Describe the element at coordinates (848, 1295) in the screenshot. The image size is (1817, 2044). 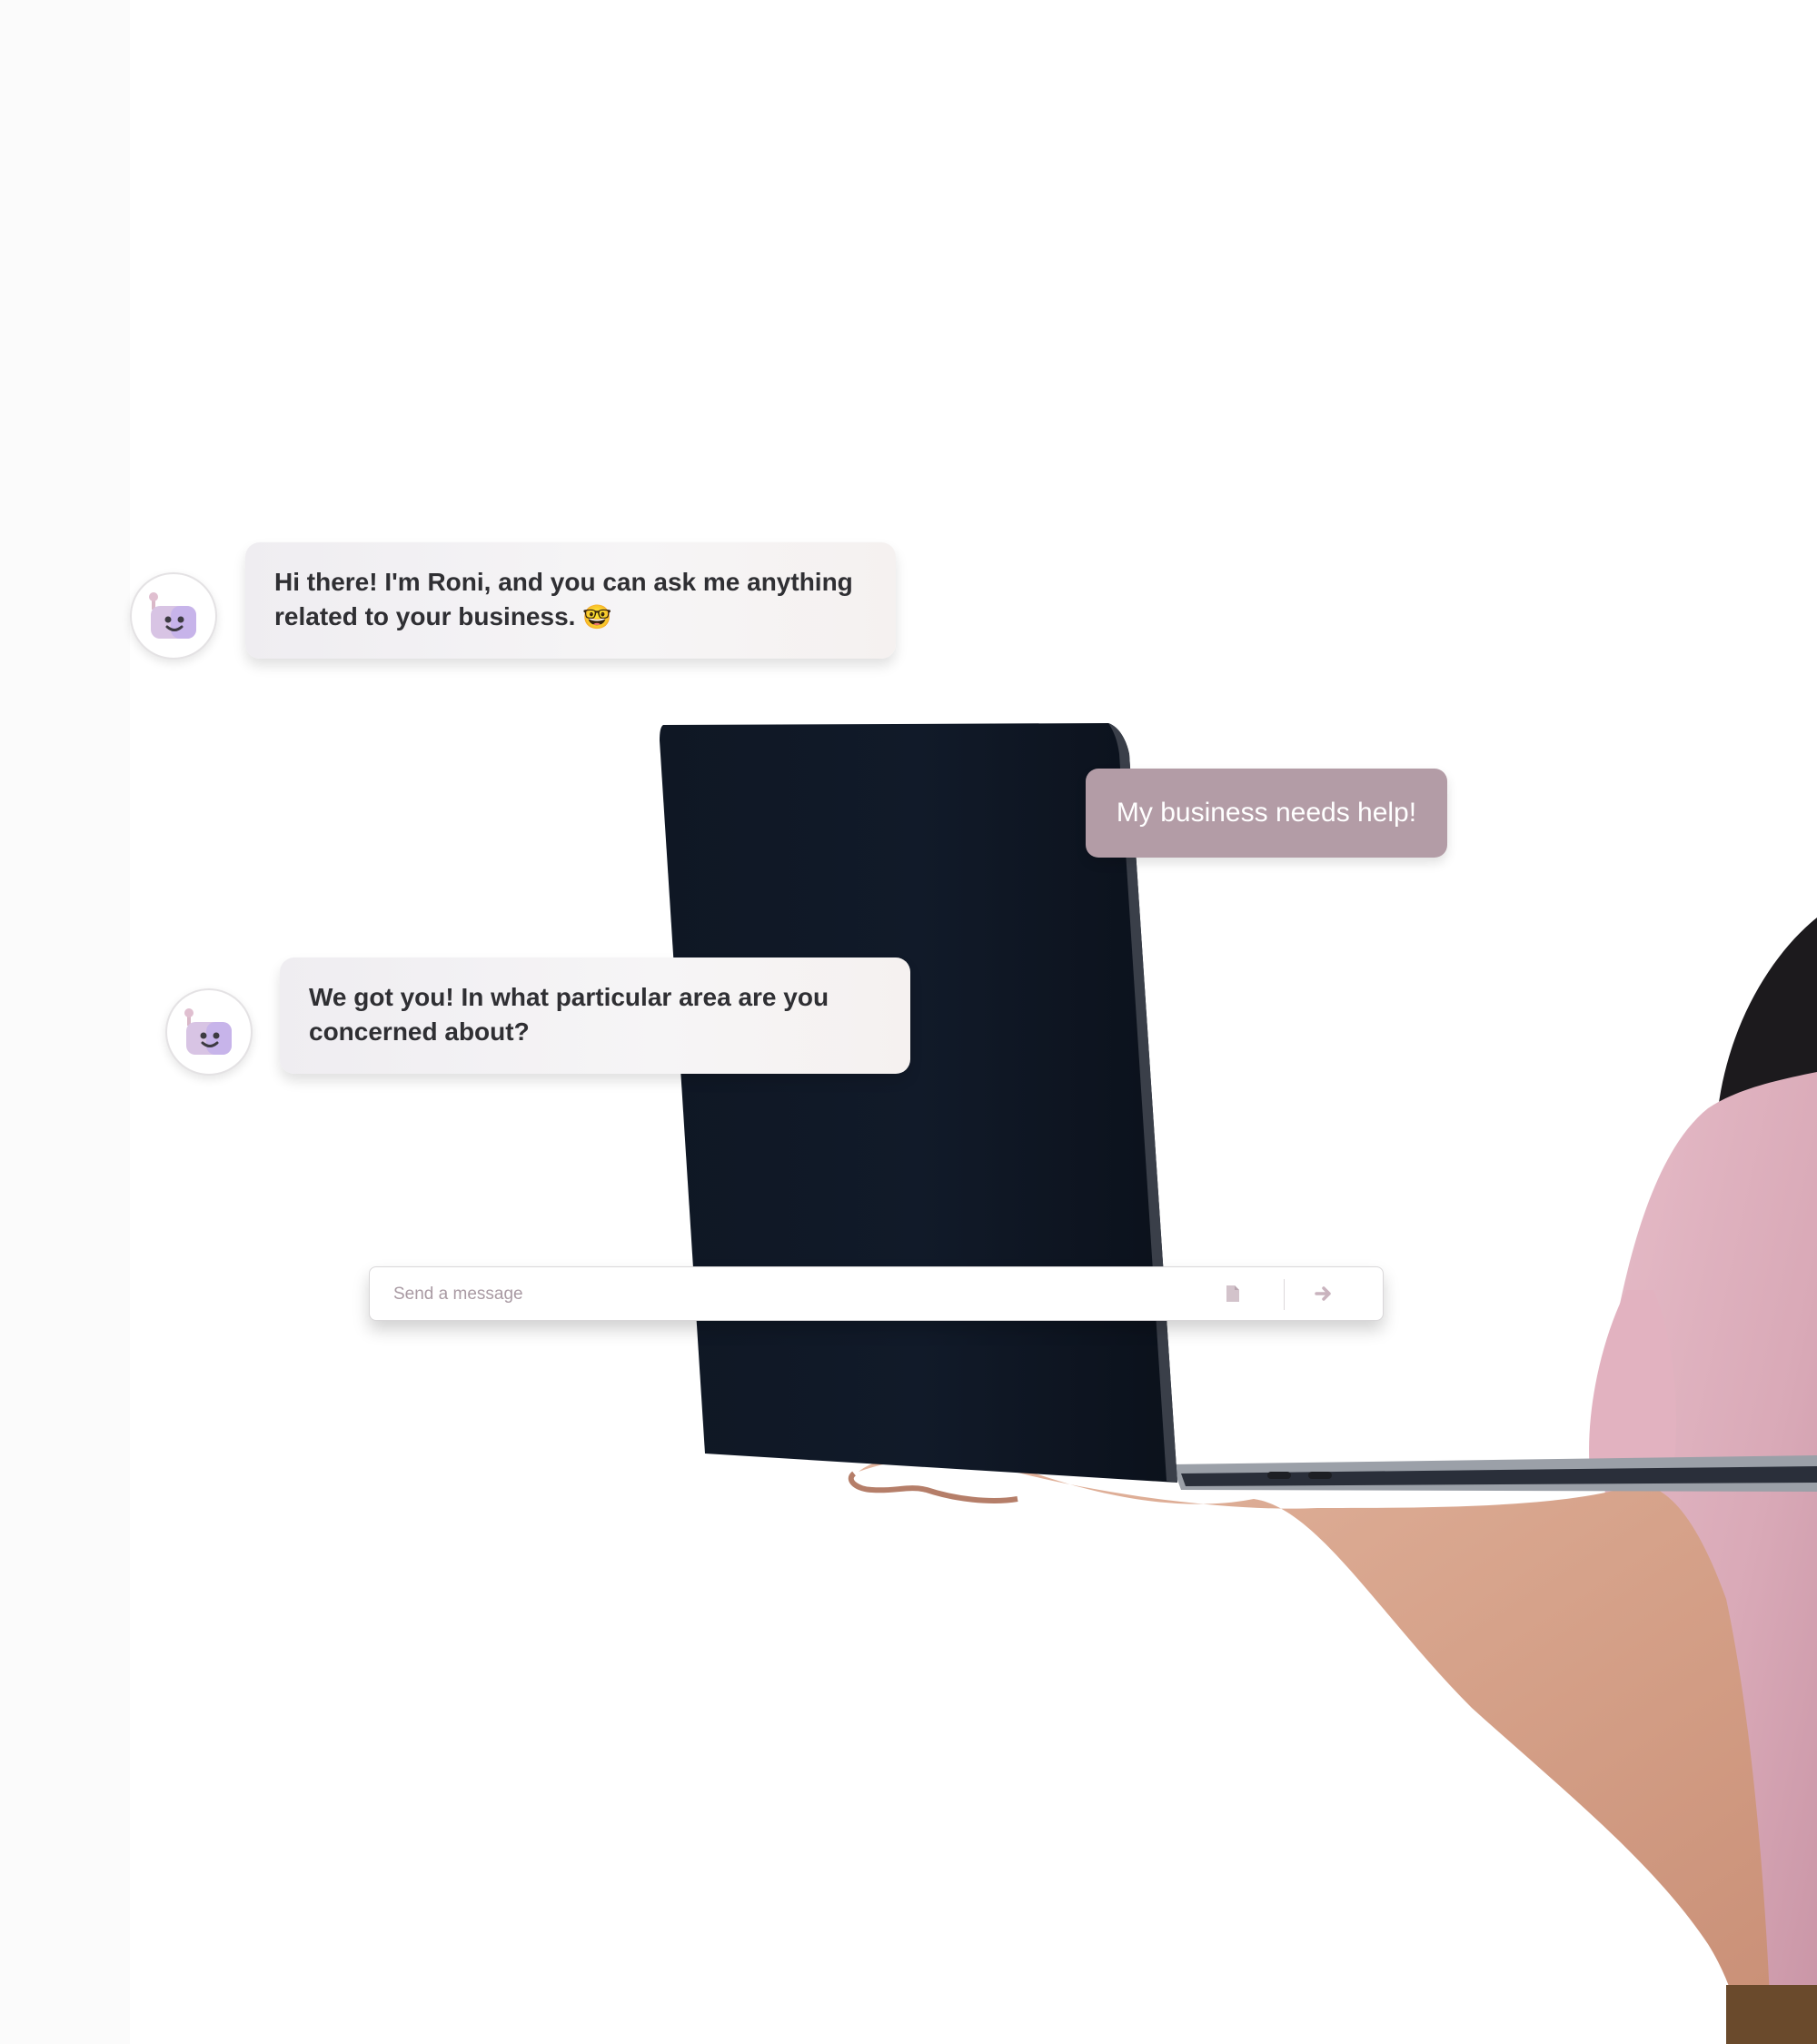
I see `message-input` at that location.